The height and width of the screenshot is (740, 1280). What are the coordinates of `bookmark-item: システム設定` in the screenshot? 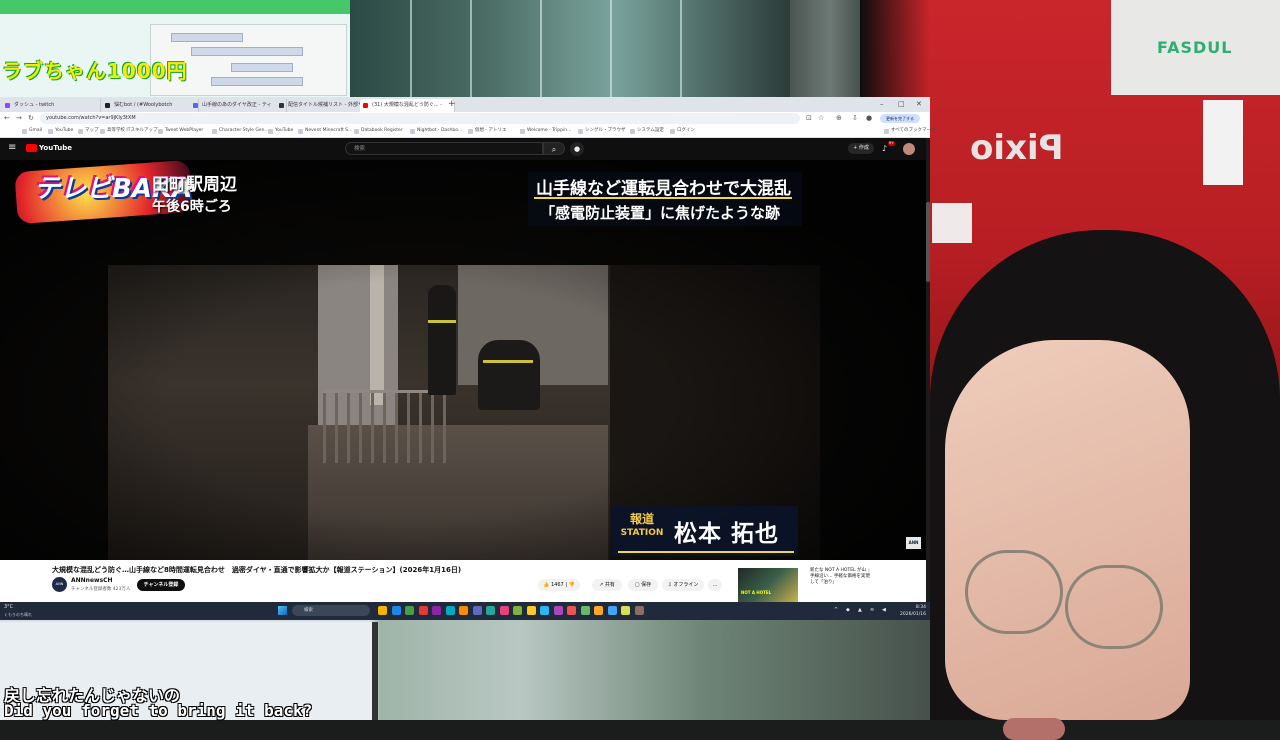 It's located at (647, 131).